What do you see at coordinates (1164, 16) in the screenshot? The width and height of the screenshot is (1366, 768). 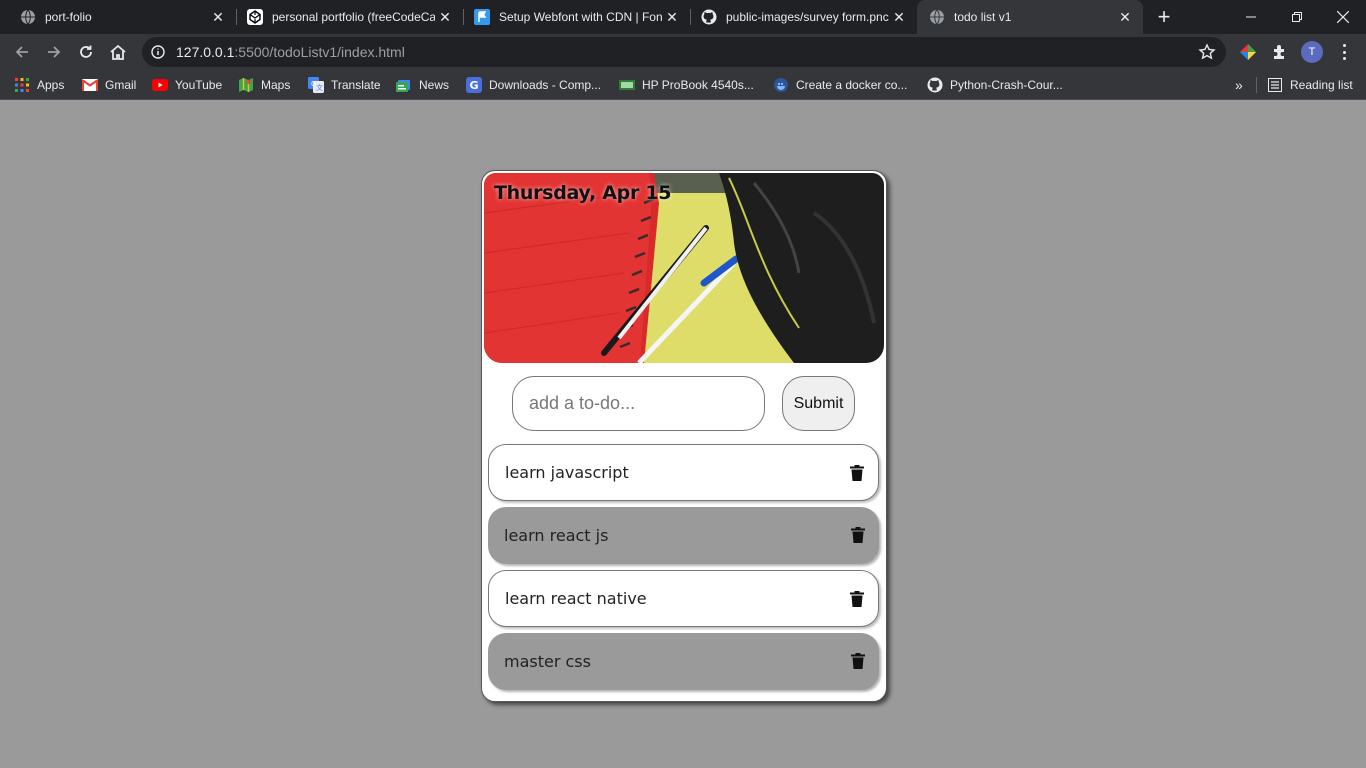 I see `new-tab-button: +` at bounding box center [1164, 16].